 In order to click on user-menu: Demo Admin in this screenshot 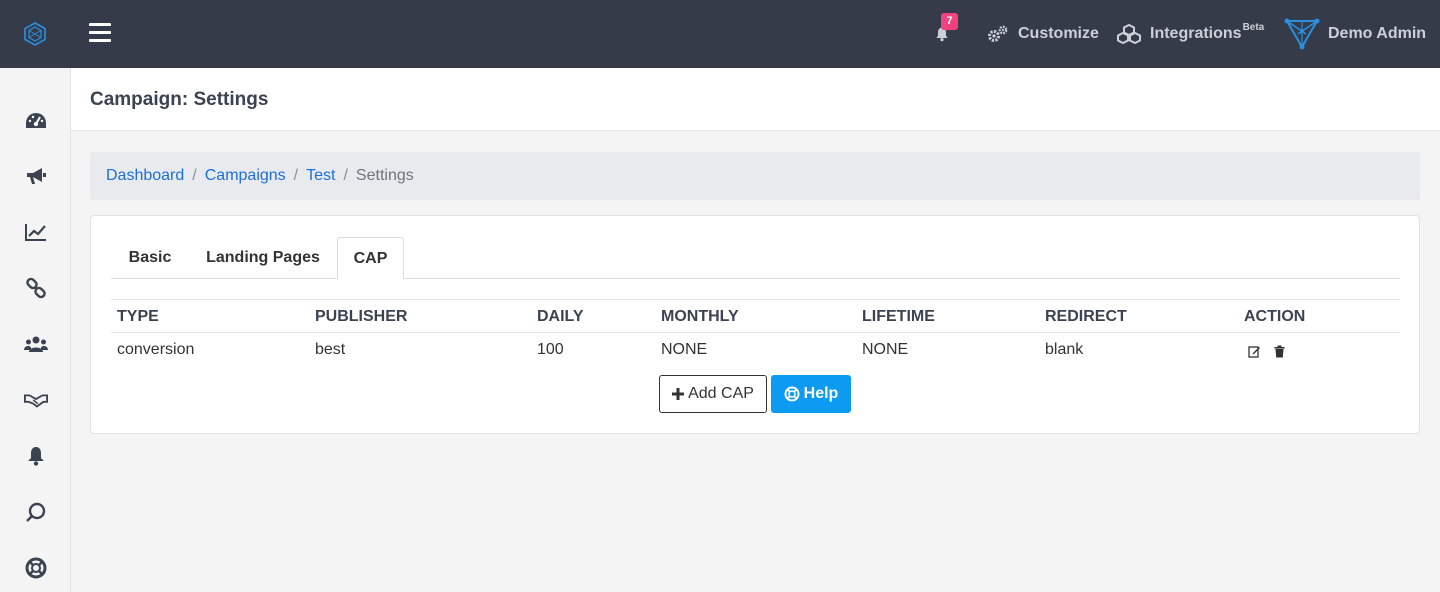, I will do `click(1355, 34)`.